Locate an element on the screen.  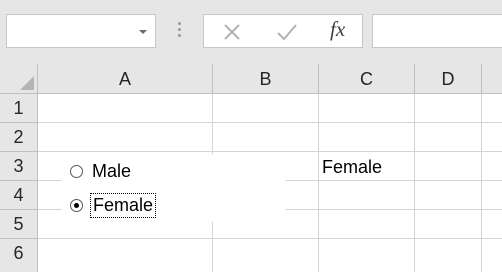
option-buttons-panel: Male Female is located at coordinates (174, 188).